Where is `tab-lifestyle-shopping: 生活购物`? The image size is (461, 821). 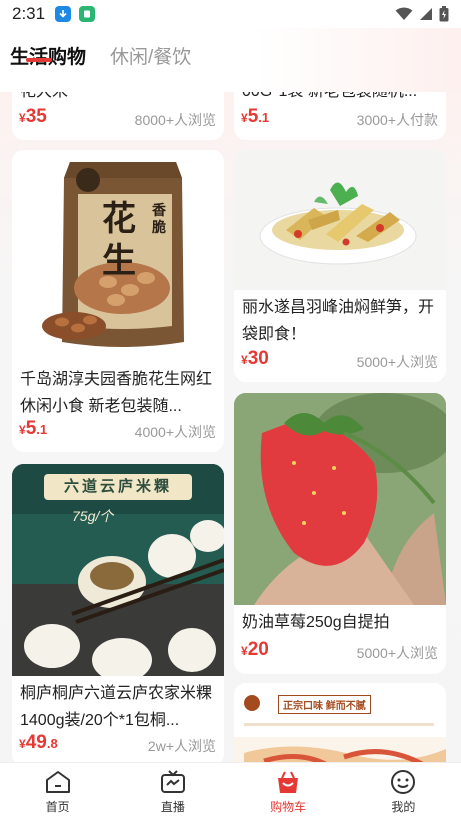 tab-lifestyle-shopping: 生活购物 is located at coordinates (48, 55).